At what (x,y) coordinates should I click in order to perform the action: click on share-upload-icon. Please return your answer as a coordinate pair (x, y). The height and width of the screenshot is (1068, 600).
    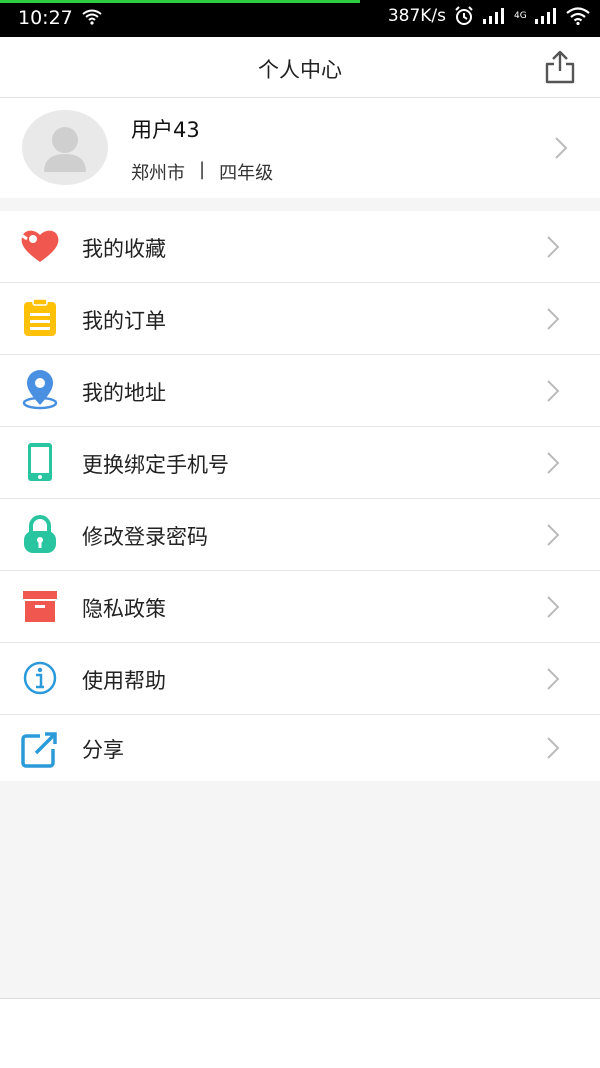
    Looking at the image, I should click on (560, 67).